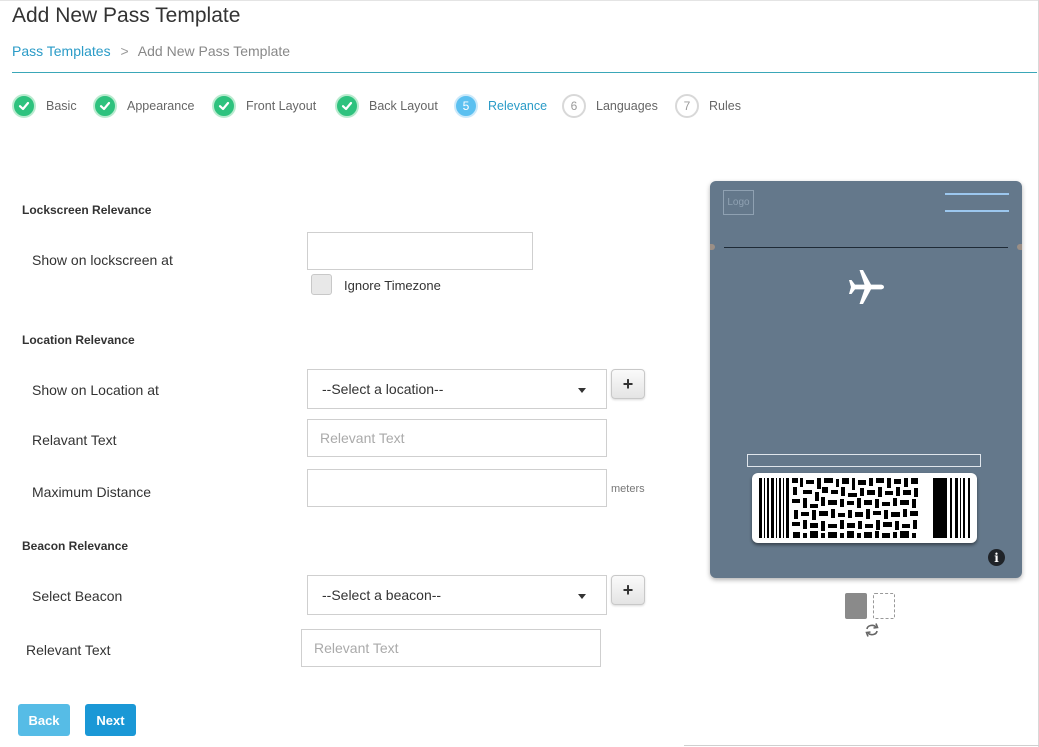  Describe the element at coordinates (872, 630) in the screenshot. I see `flip-icon` at that location.